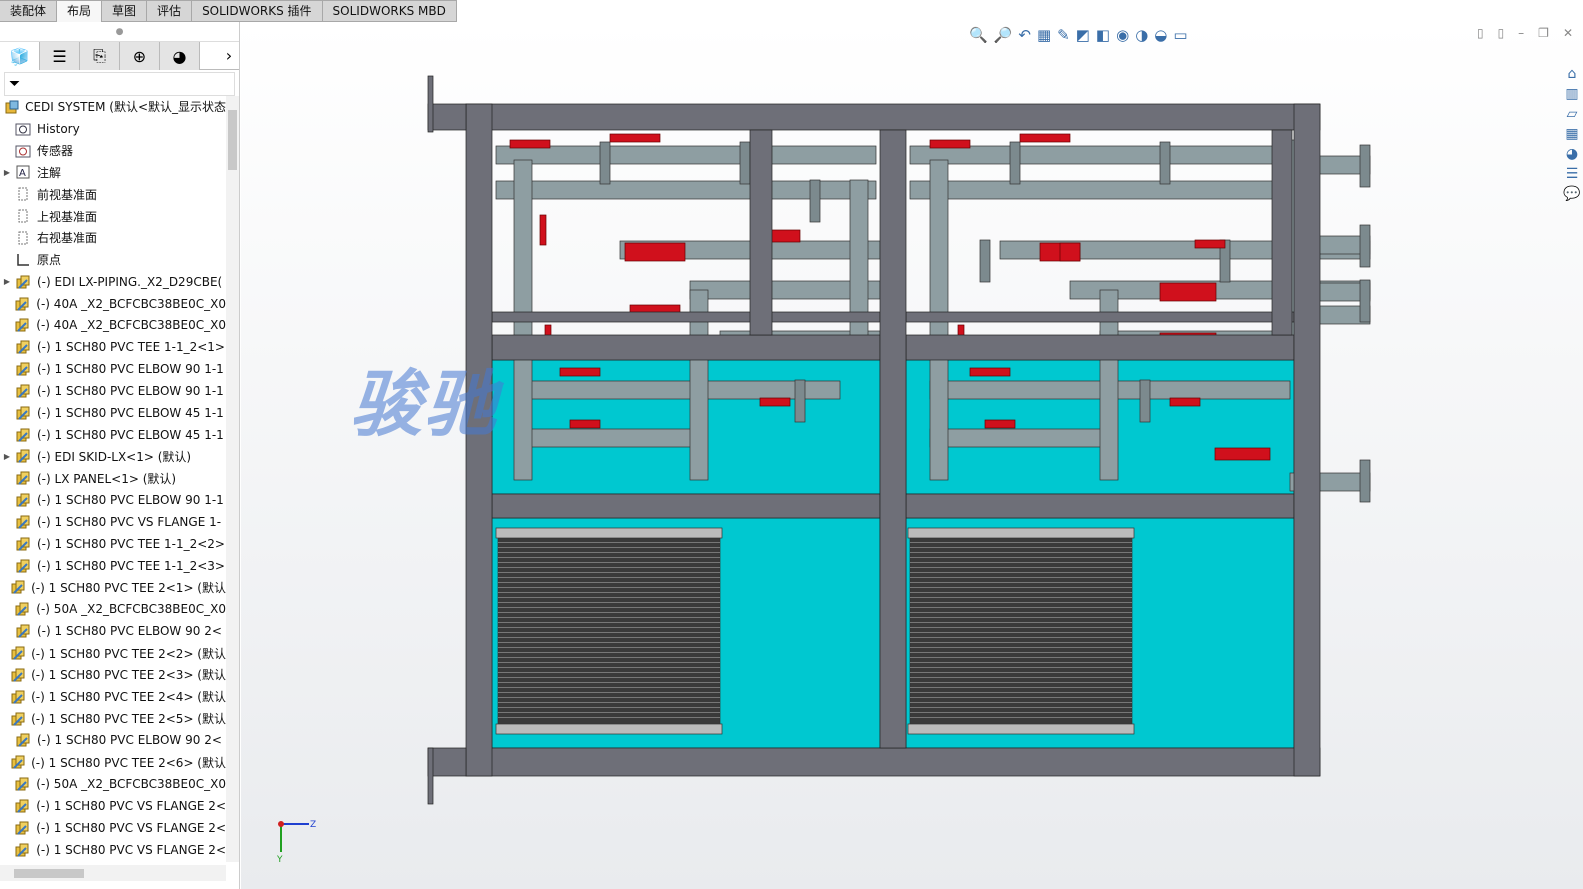 This screenshot has height=889, width=1583. Describe the element at coordinates (113, 194) in the screenshot. I see `tree-item: 前视基准面` at that location.